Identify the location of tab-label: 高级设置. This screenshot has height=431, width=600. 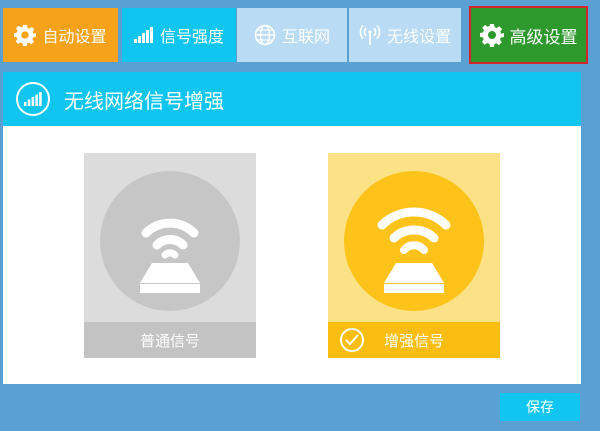
(543, 37).